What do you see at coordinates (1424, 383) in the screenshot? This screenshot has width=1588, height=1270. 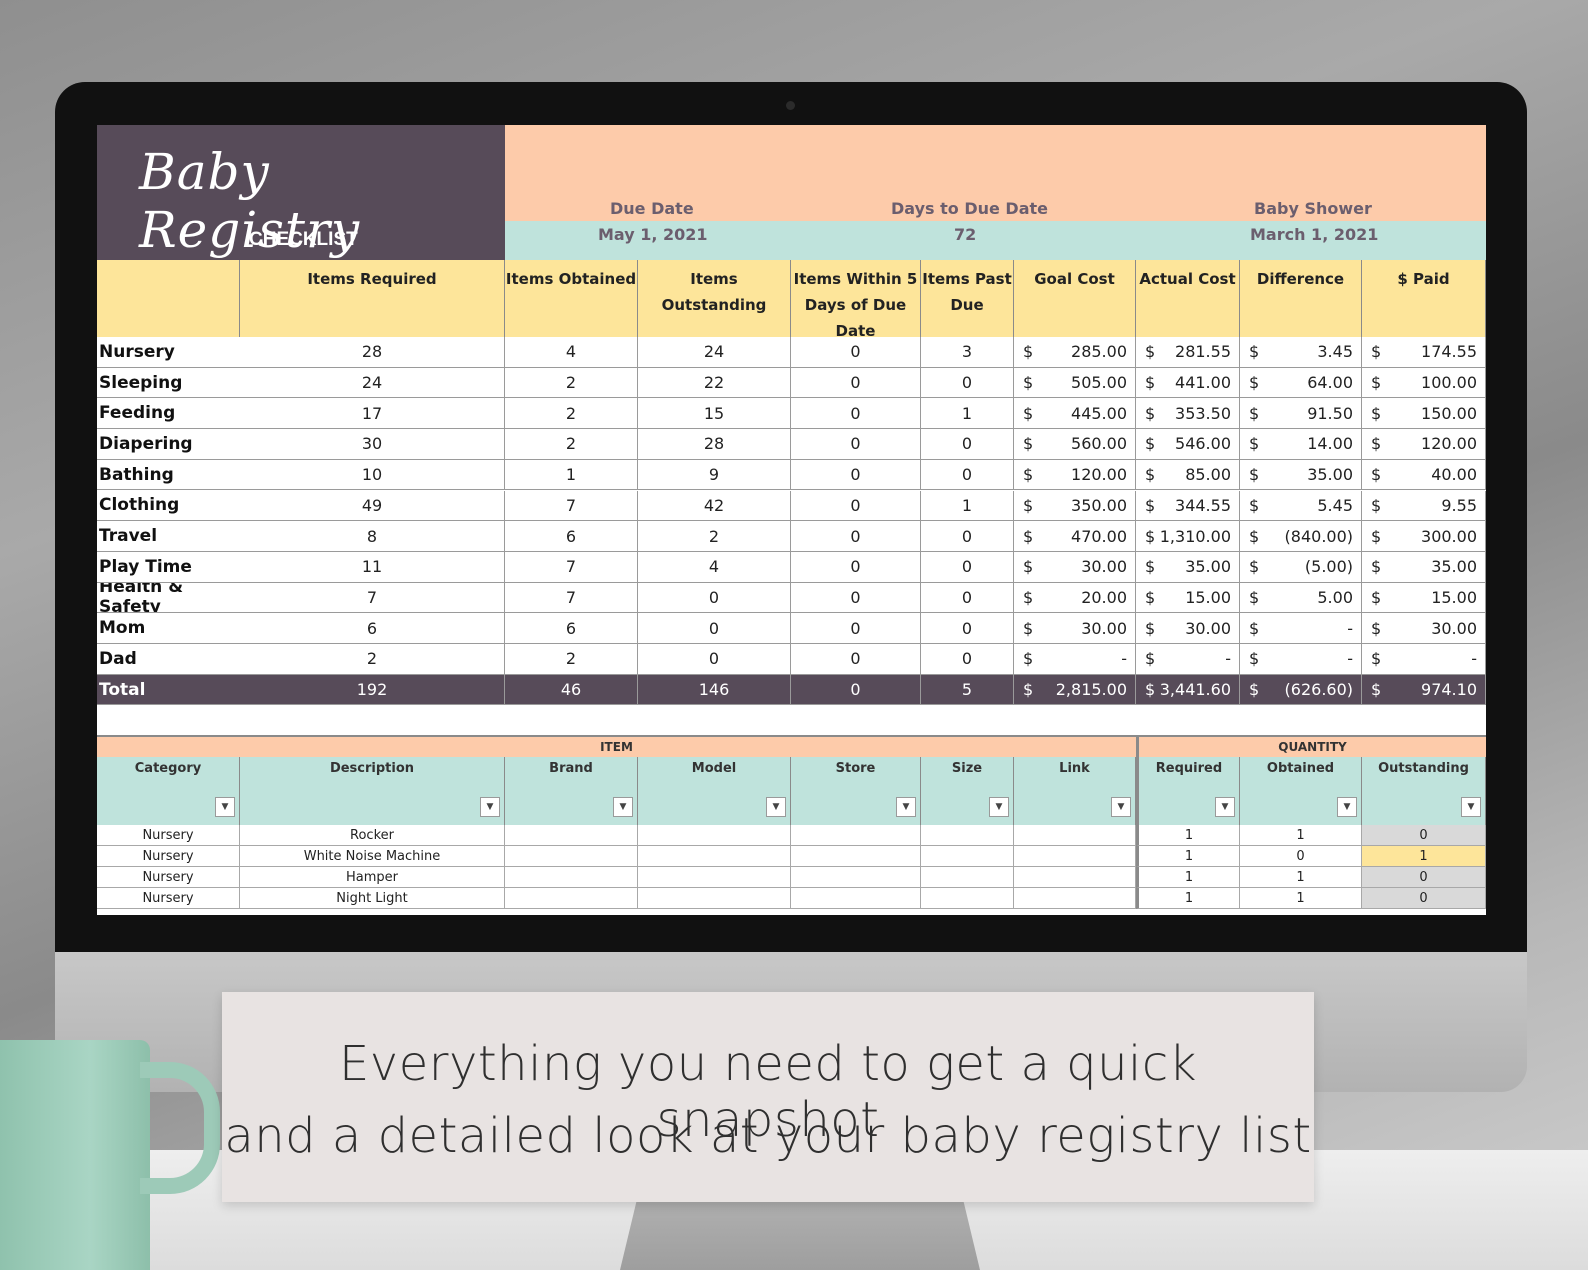 I see `cell-paid: $100.00` at bounding box center [1424, 383].